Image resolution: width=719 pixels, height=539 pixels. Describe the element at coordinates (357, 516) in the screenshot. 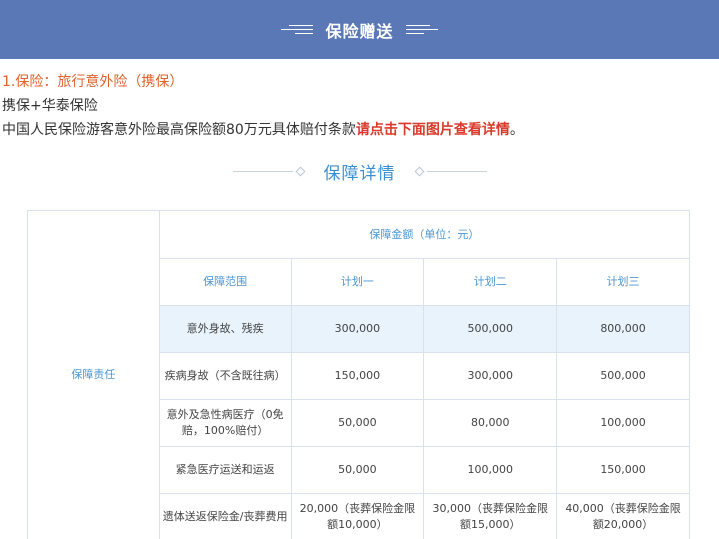

I see `coverage-value: 20,000（丧葬保险金限额10,000）` at that location.